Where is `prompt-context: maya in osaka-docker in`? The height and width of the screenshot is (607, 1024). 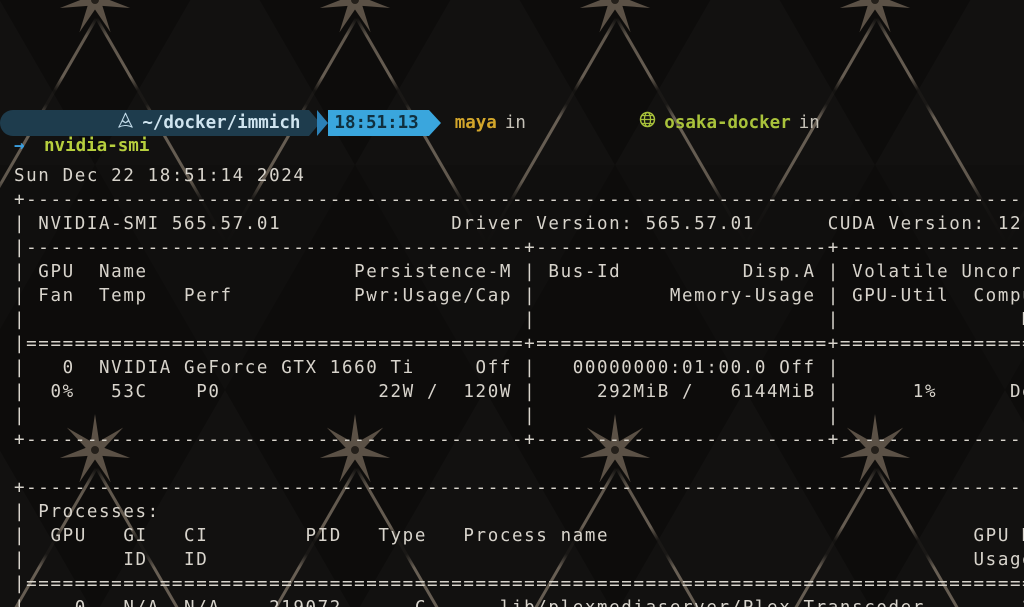
prompt-context: maya in osaka-docker in is located at coordinates (630, 123).